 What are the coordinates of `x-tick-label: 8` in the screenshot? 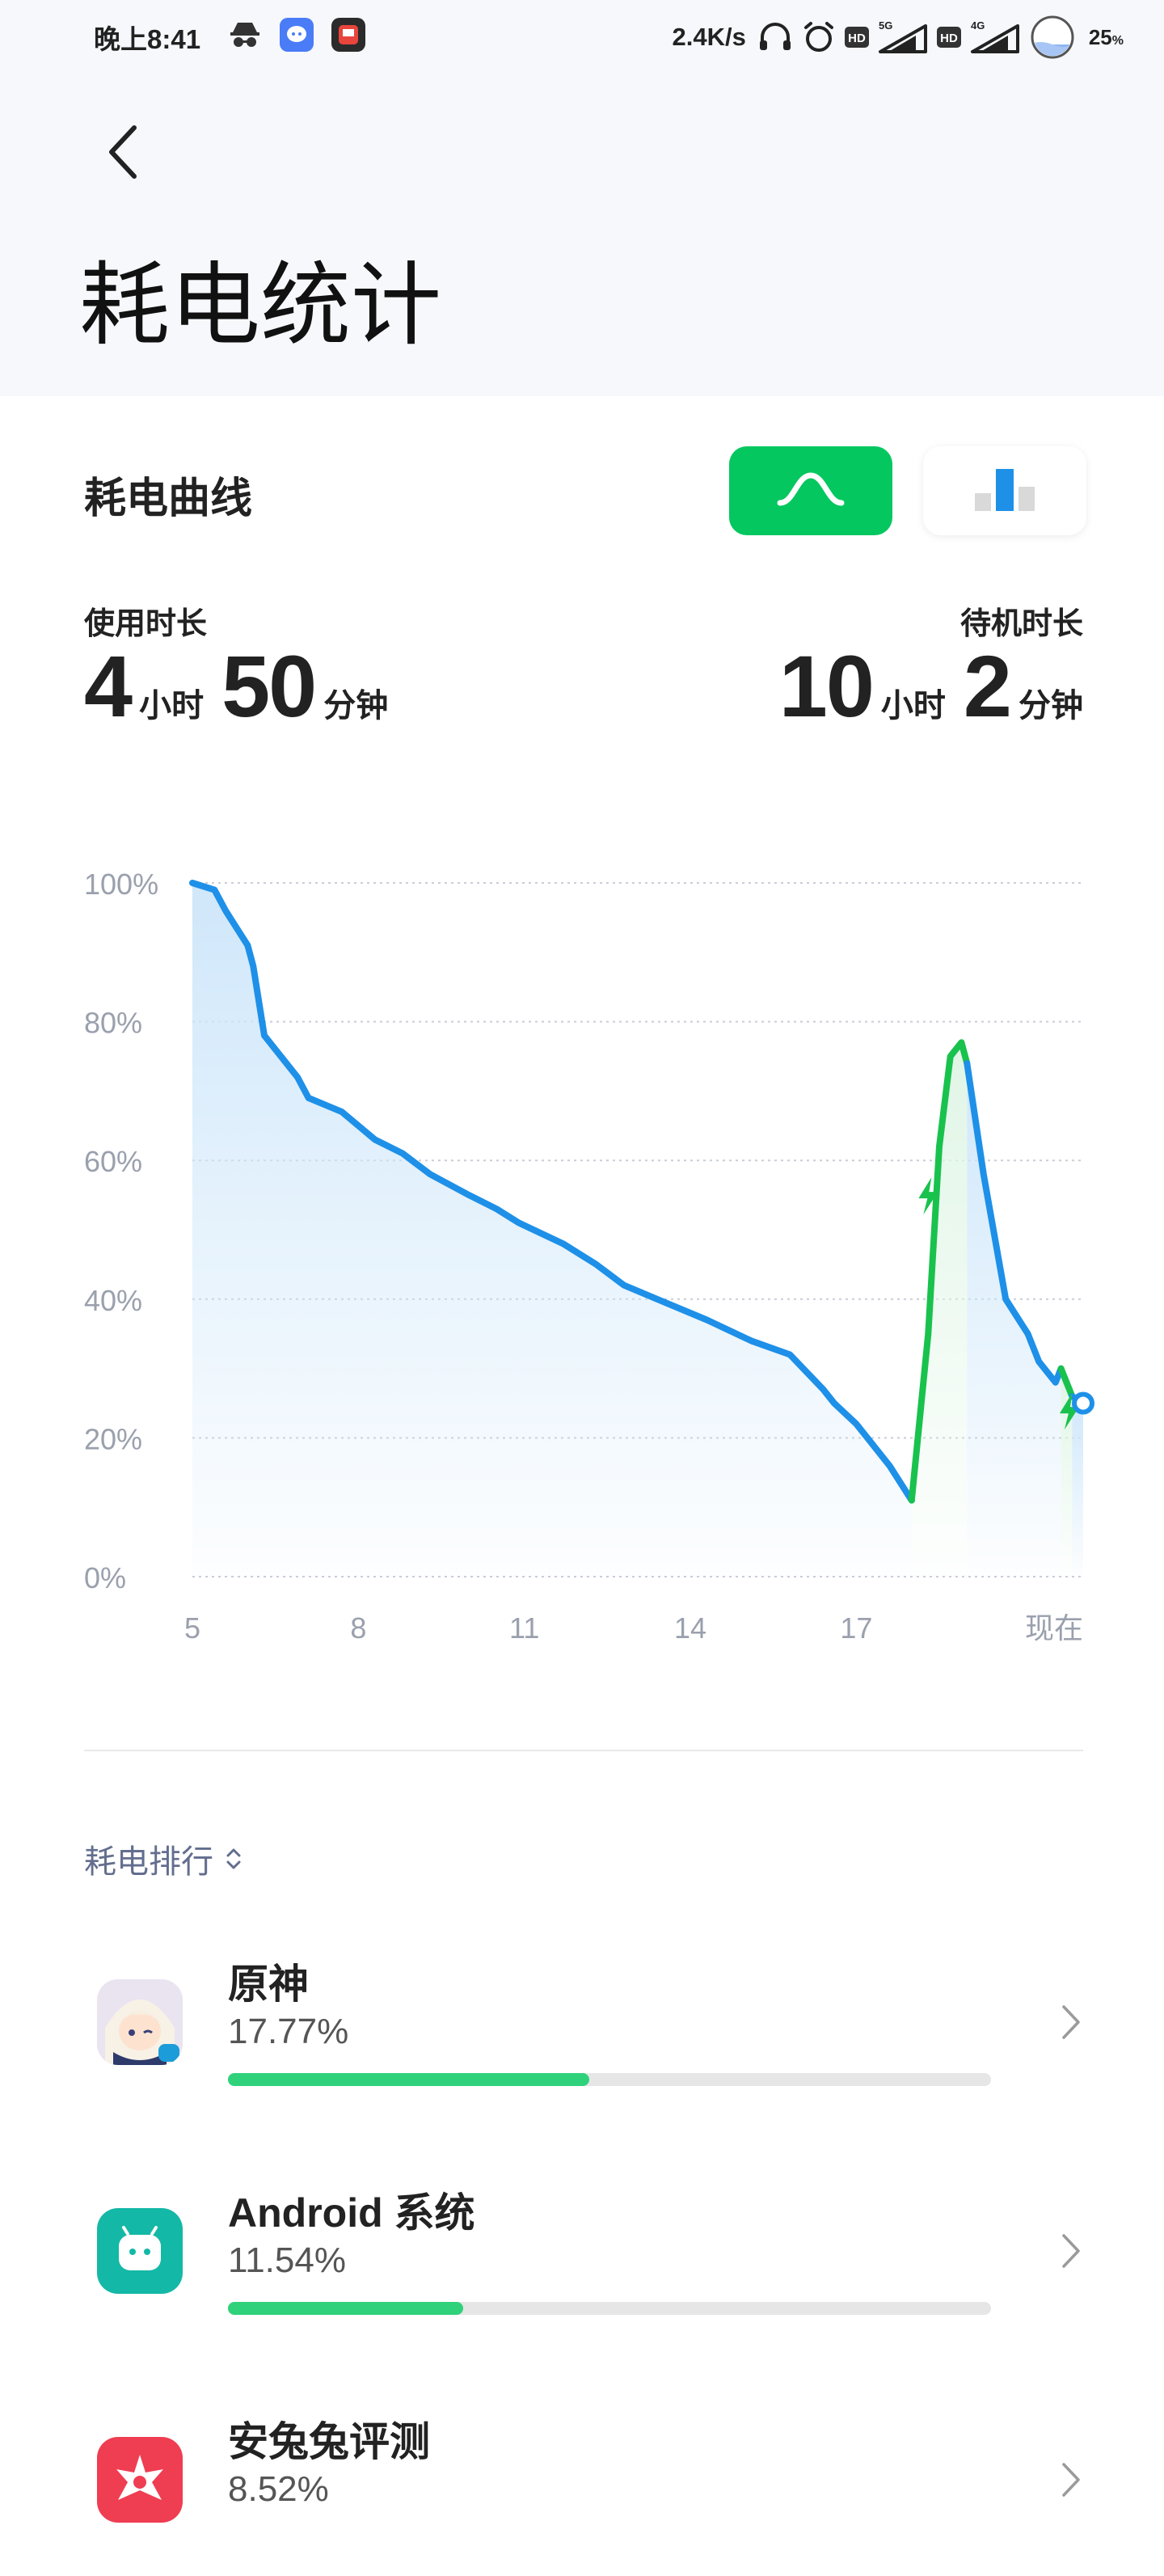 It's located at (358, 1628).